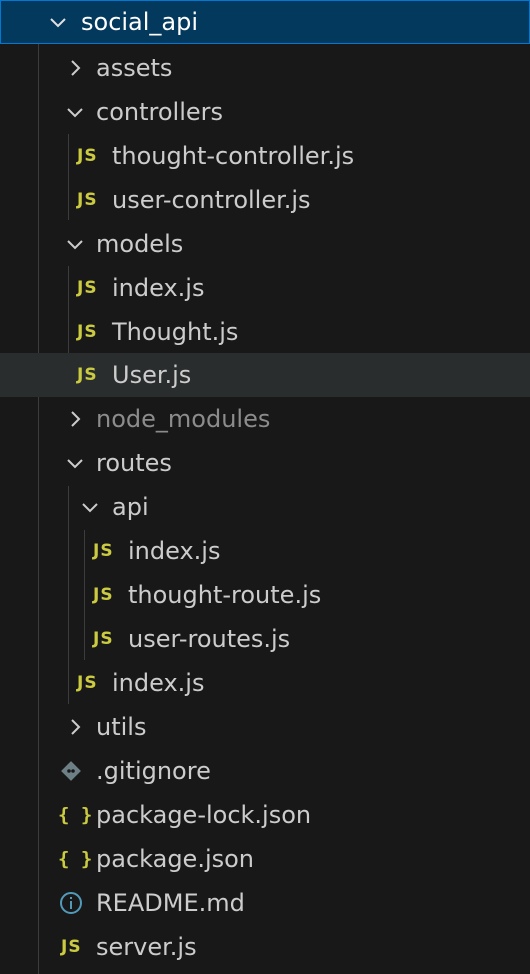  What do you see at coordinates (140, 244) in the screenshot?
I see `folder-label: models` at bounding box center [140, 244].